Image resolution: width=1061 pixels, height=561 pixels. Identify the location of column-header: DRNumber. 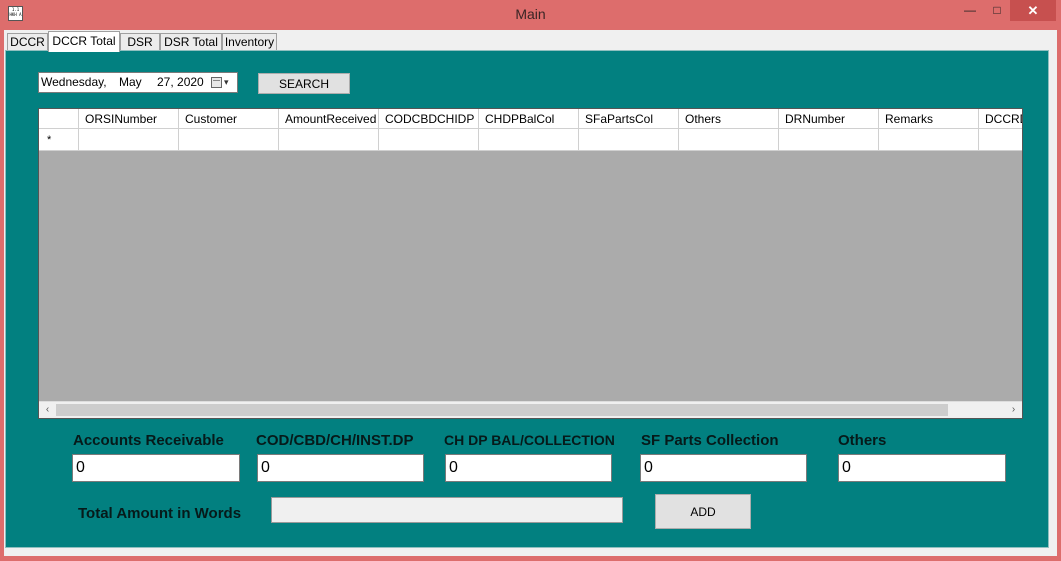
(829, 119).